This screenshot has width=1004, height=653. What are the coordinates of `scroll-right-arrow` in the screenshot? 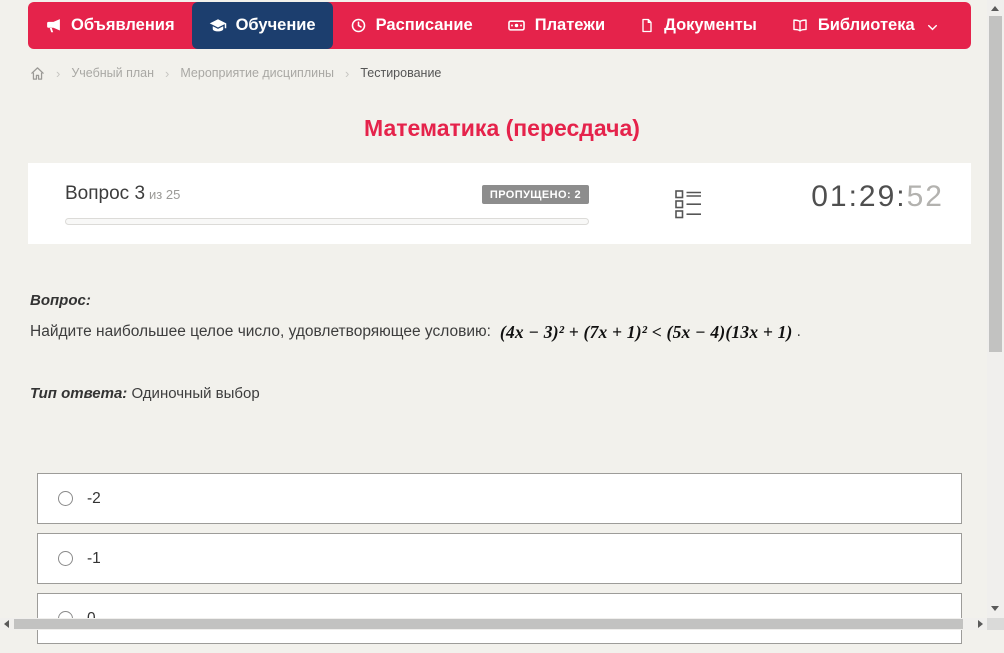 It's located at (980, 624).